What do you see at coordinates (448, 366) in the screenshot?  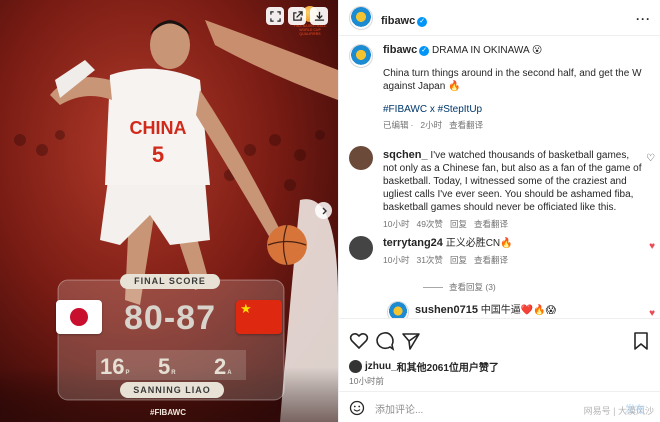 I see `liked-by-text: 和其他2061位用户赞了` at bounding box center [448, 366].